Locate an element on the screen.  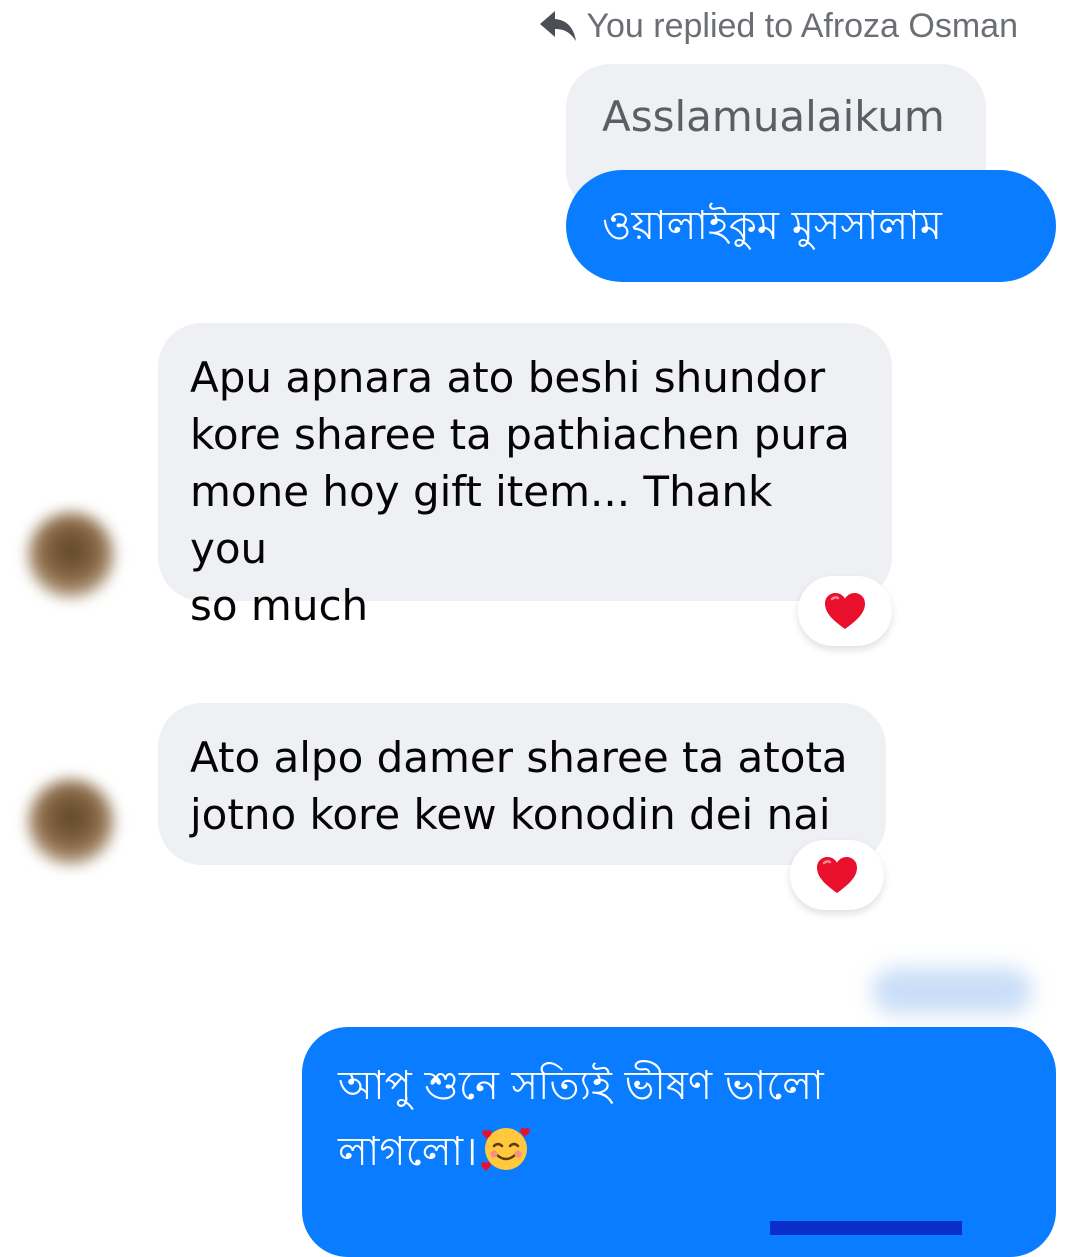
outgoing-reply-text: ওয়ালাইকুম মুসসালাম is located at coordinates (772, 226).